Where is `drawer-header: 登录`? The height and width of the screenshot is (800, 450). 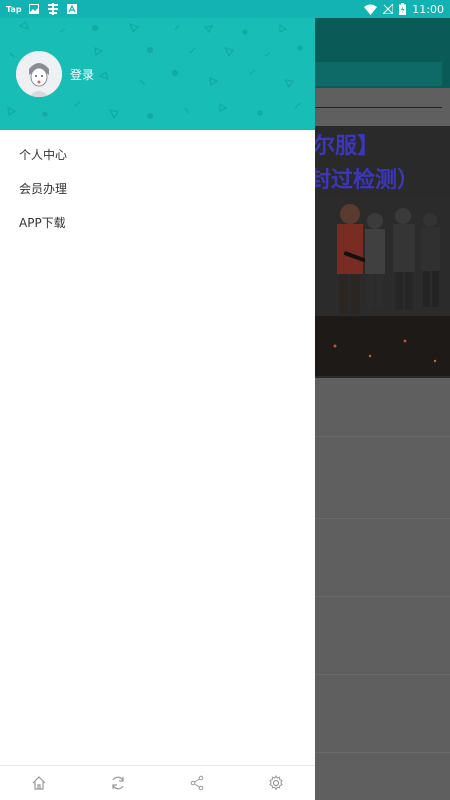
drawer-header: 登录 is located at coordinates (157, 74).